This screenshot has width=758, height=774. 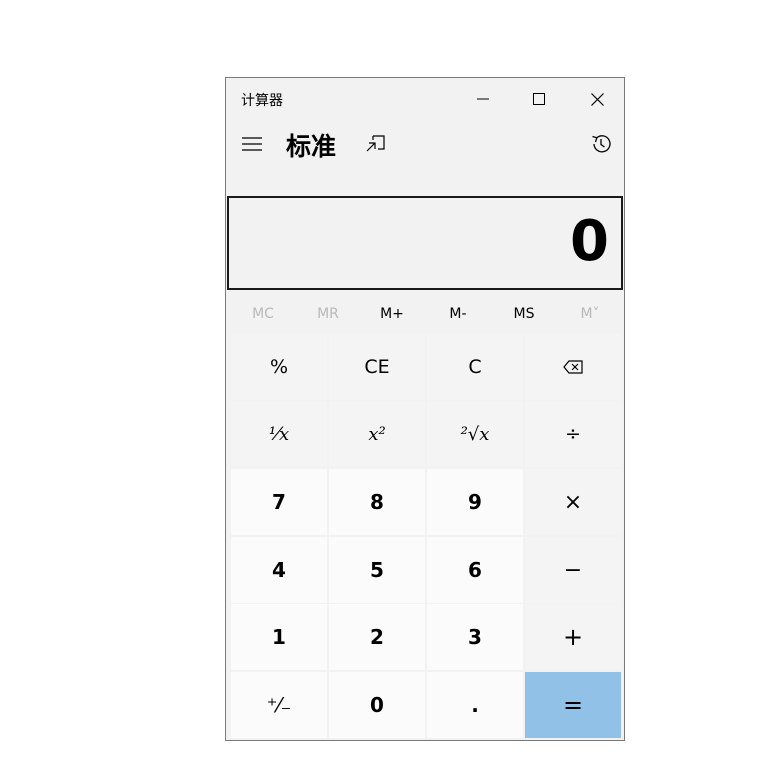 What do you see at coordinates (392, 314) in the screenshot?
I see `memory-add-button: M+` at bounding box center [392, 314].